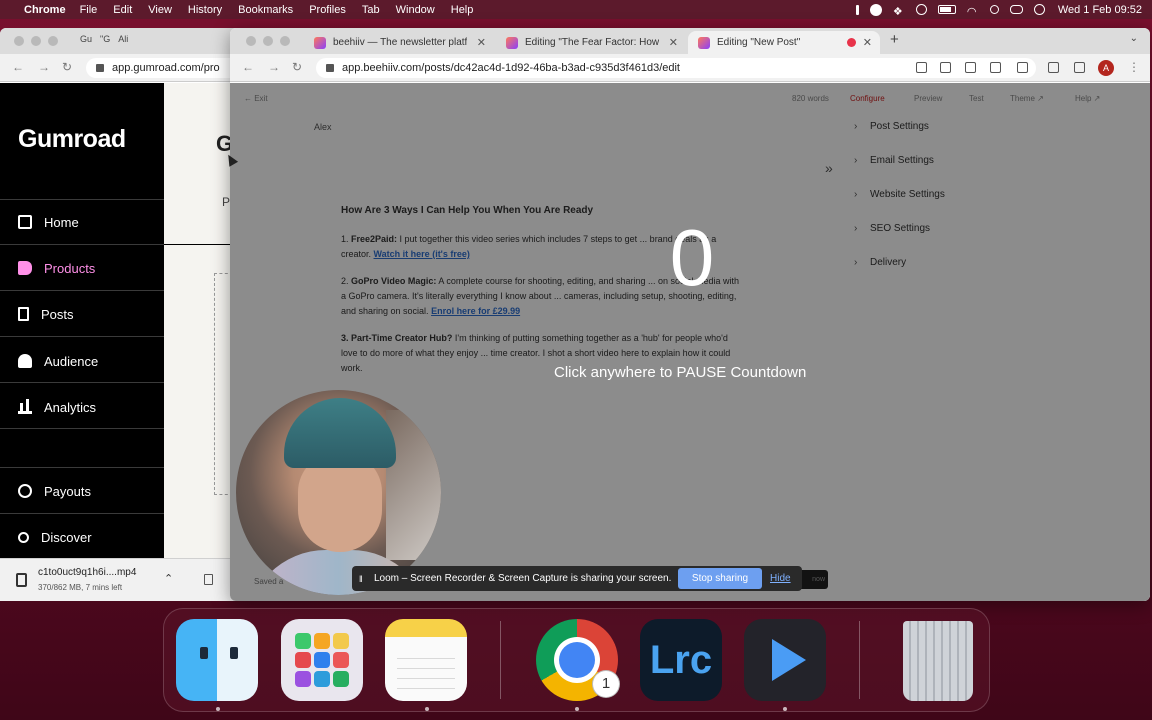 The image size is (1152, 720). Describe the element at coordinates (371, 10) in the screenshot. I see `menu-tab: Tab` at that location.